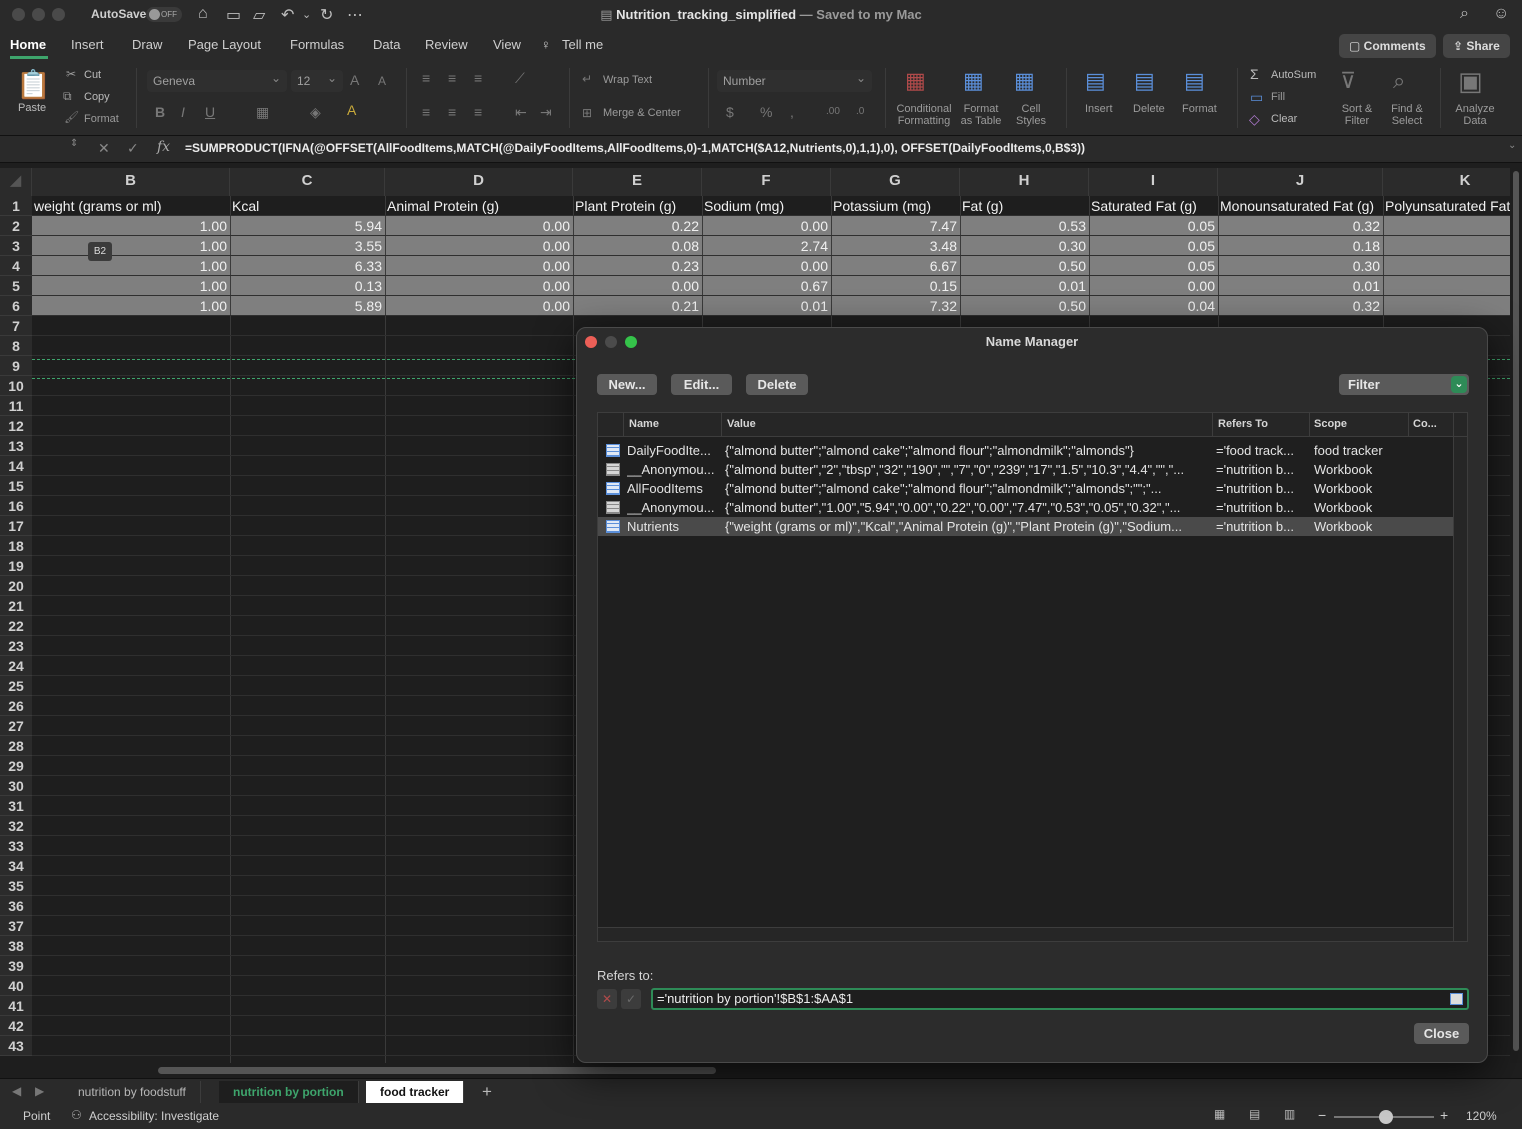  What do you see at coordinates (777, 384) in the screenshot?
I see `delete-name-button: Delete` at bounding box center [777, 384].